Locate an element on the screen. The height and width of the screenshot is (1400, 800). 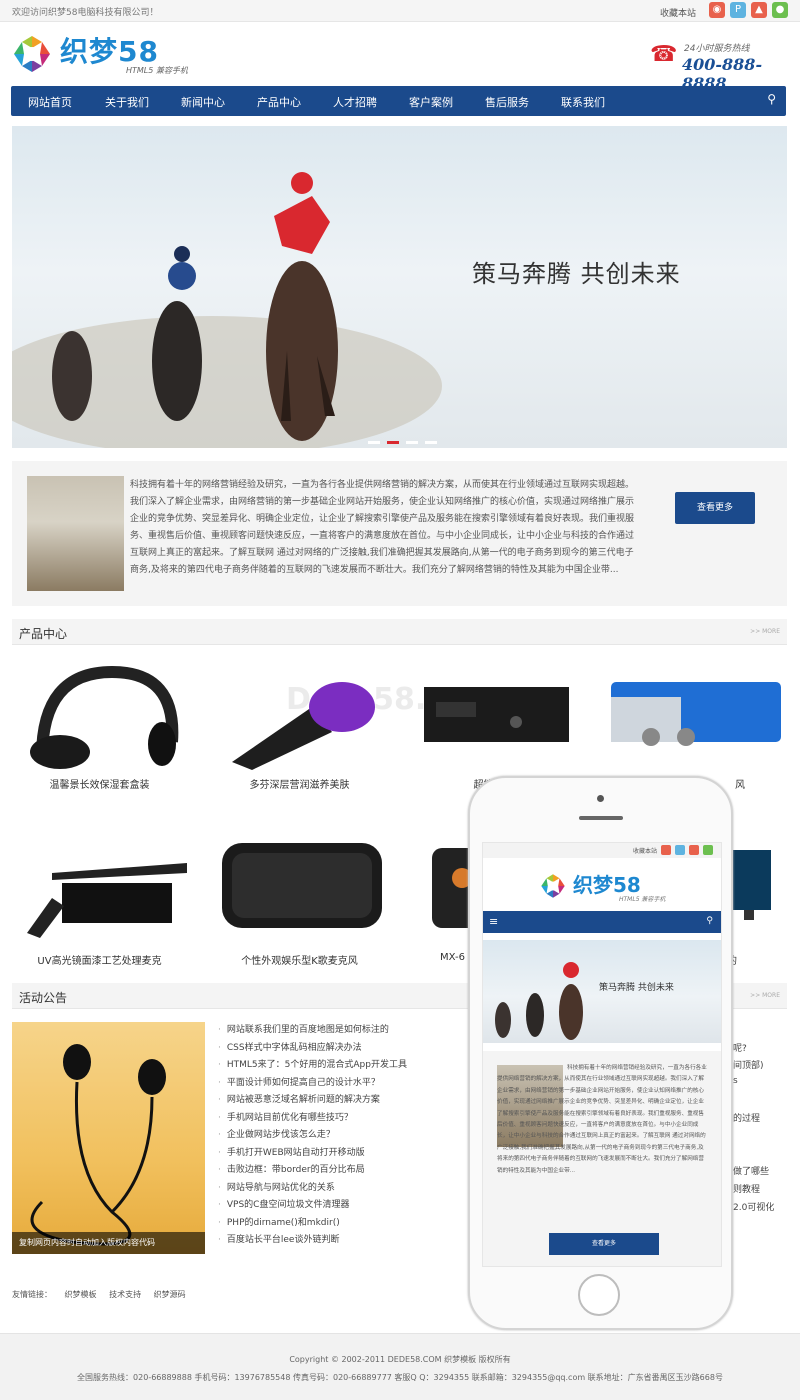
news-item-fragment: s is located at coordinates (735, 1081).